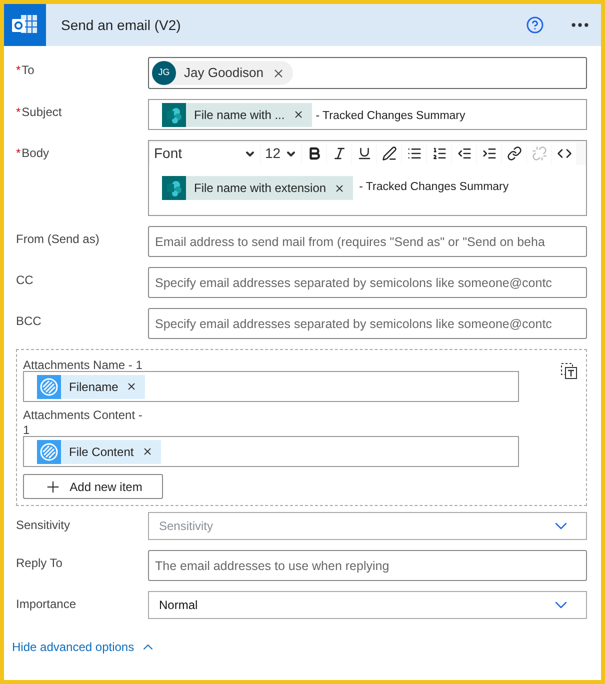 This screenshot has height=684, width=605. I want to click on indent-icon, so click(489, 153).